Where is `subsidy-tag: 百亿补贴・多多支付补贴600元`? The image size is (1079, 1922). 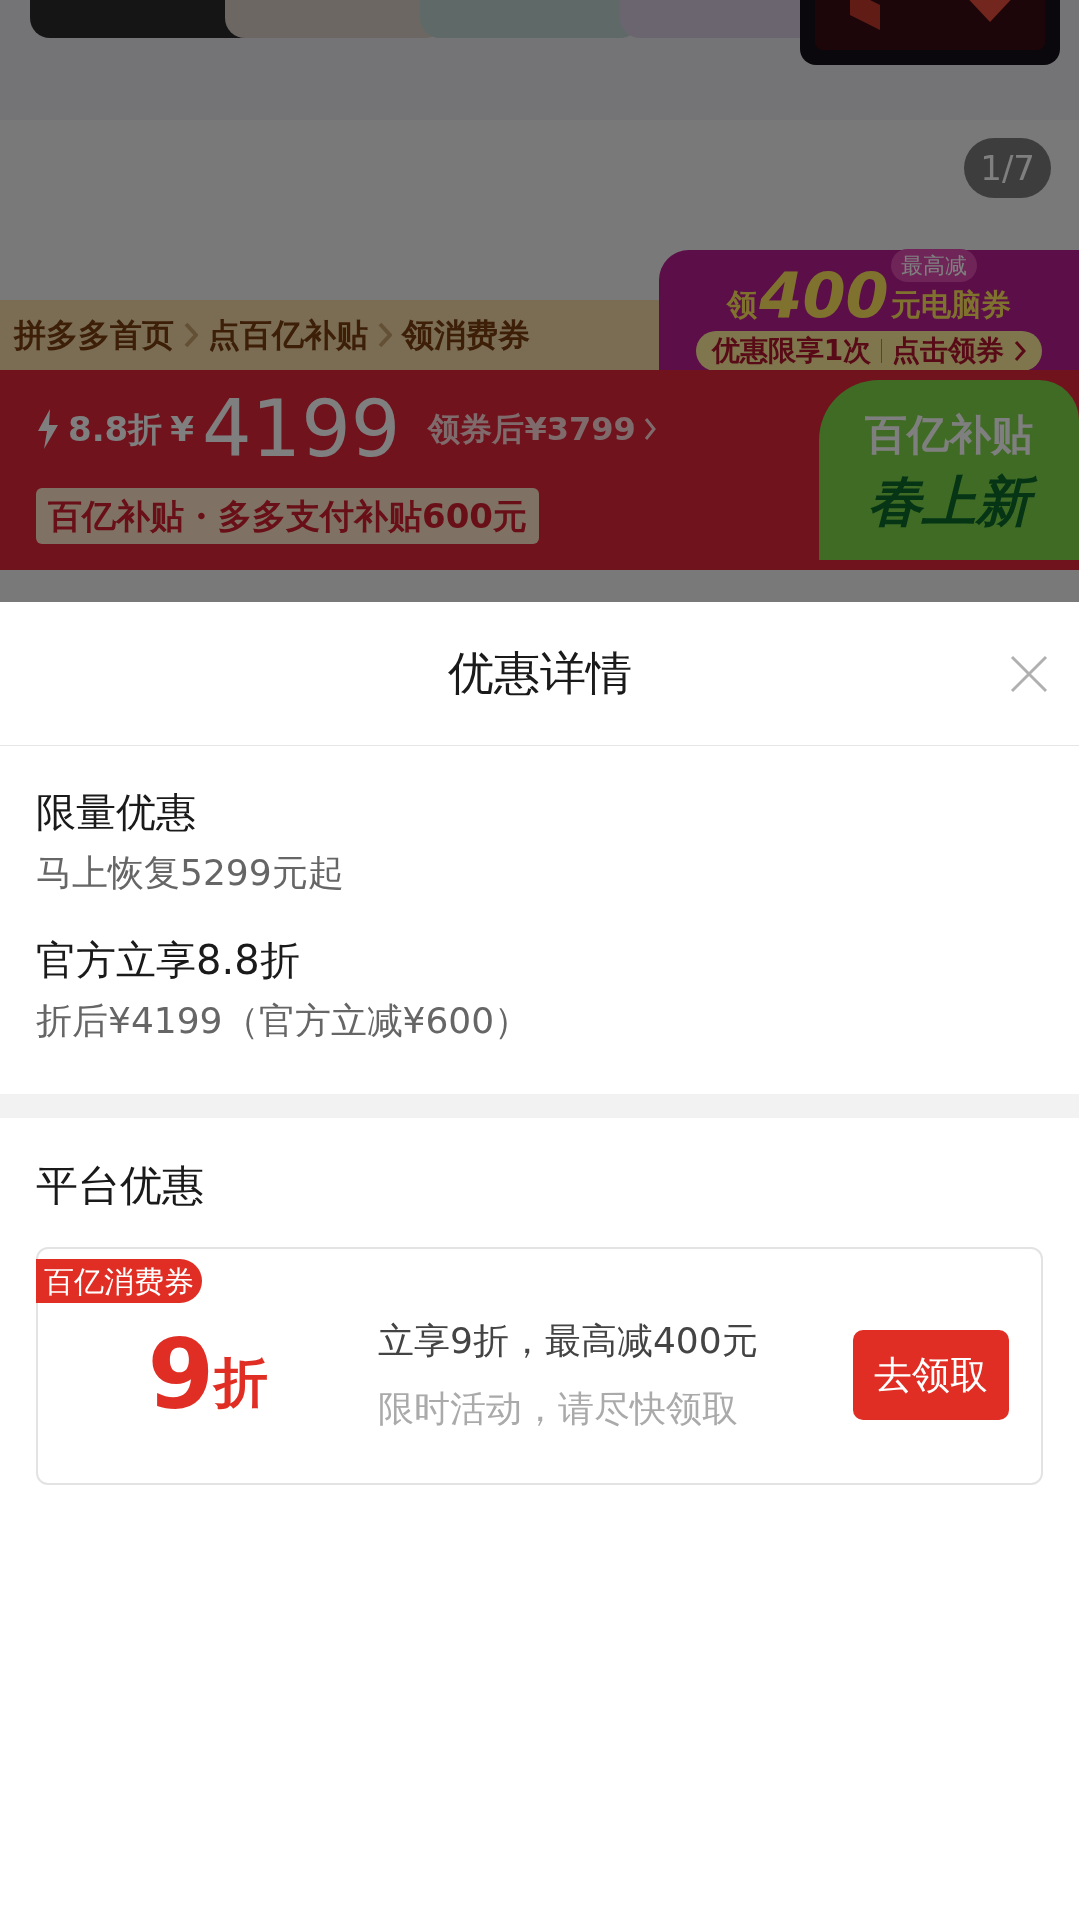
subsidy-tag: 百亿补贴・多多支付补贴600元 is located at coordinates (287, 516).